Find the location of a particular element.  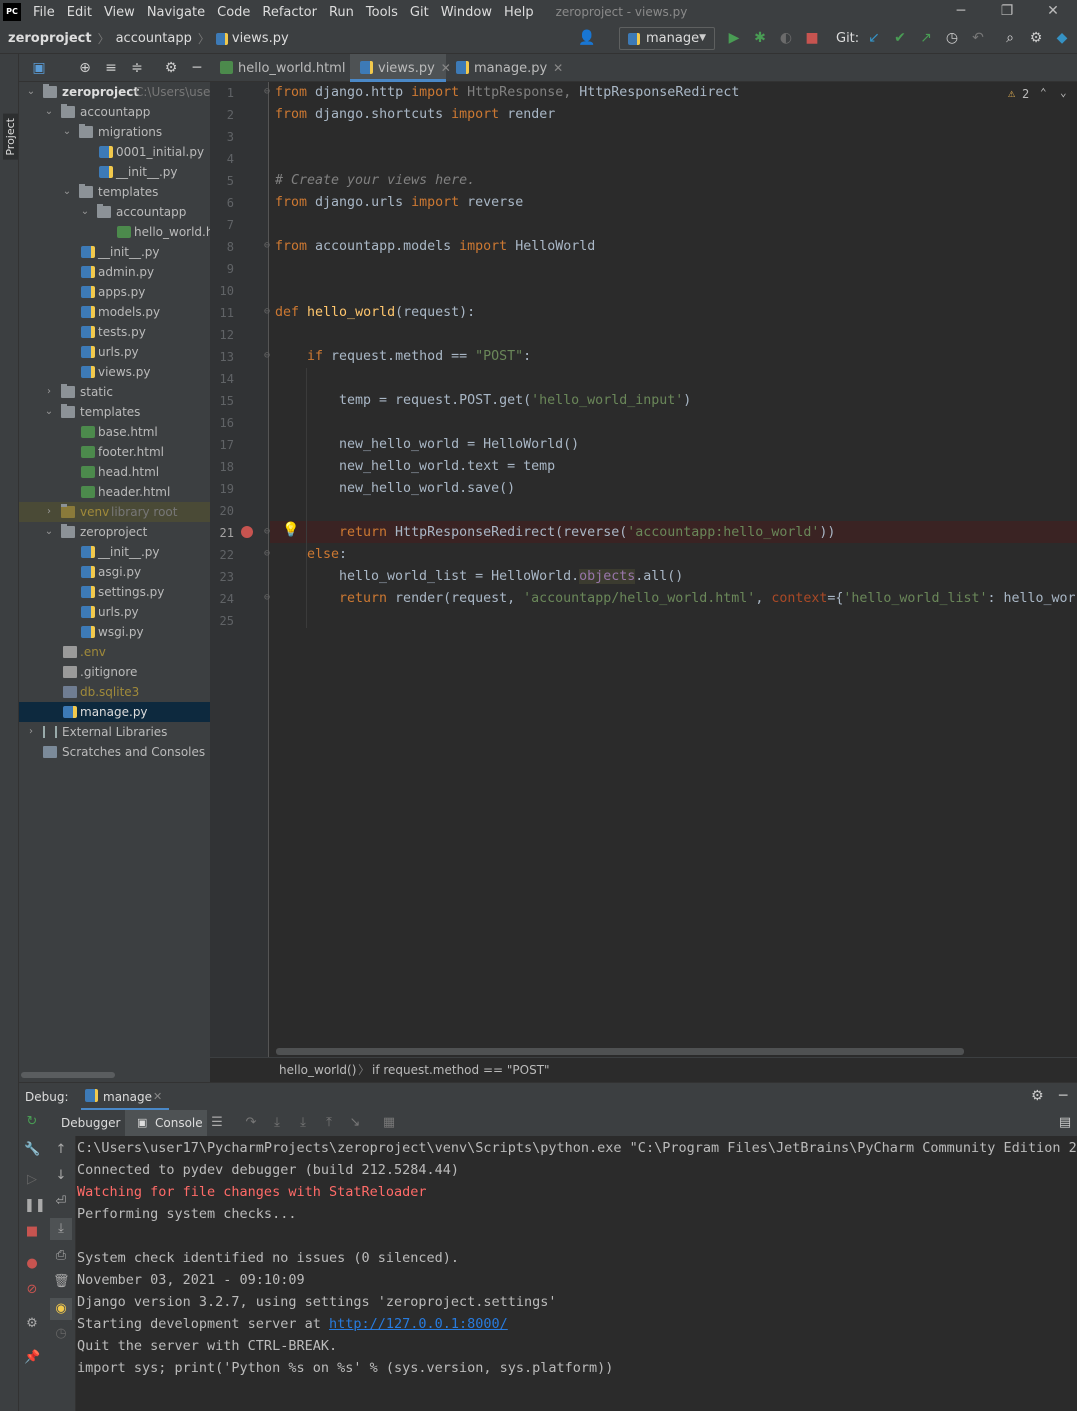

menu-refactor: Refactor is located at coordinates (289, 12).